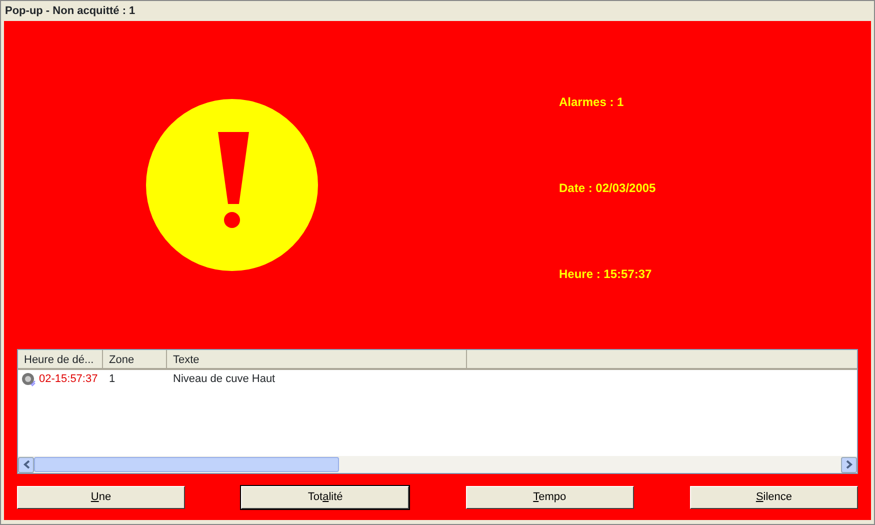 The height and width of the screenshot is (525, 875). Describe the element at coordinates (112, 379) in the screenshot. I see `table-cell-text: 1` at that location.